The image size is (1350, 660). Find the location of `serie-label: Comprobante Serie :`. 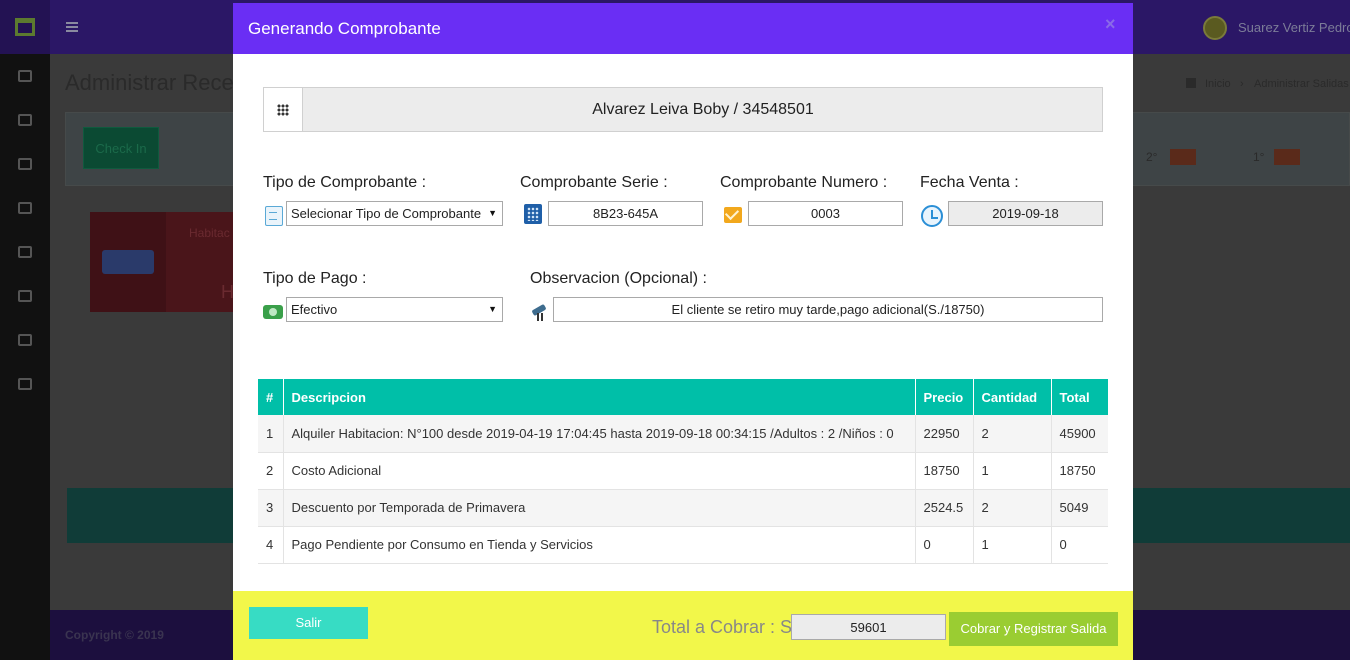

serie-label: Comprobante Serie : is located at coordinates (594, 182).